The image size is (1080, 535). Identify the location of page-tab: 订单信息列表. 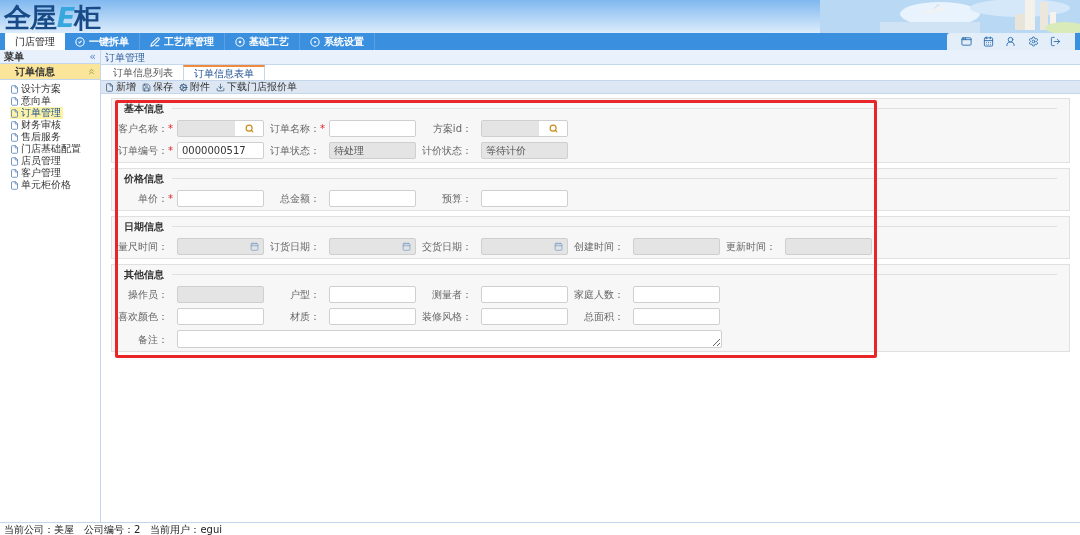
(143, 72).